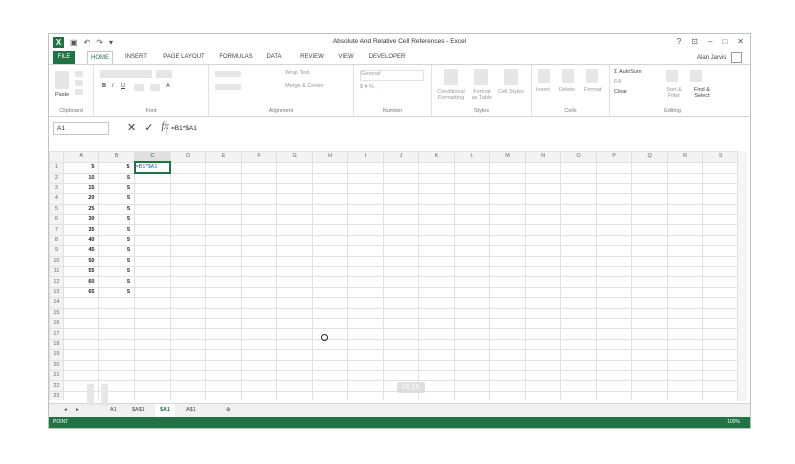  Describe the element at coordinates (81, 251) in the screenshot. I see `cell: 45` at that location.